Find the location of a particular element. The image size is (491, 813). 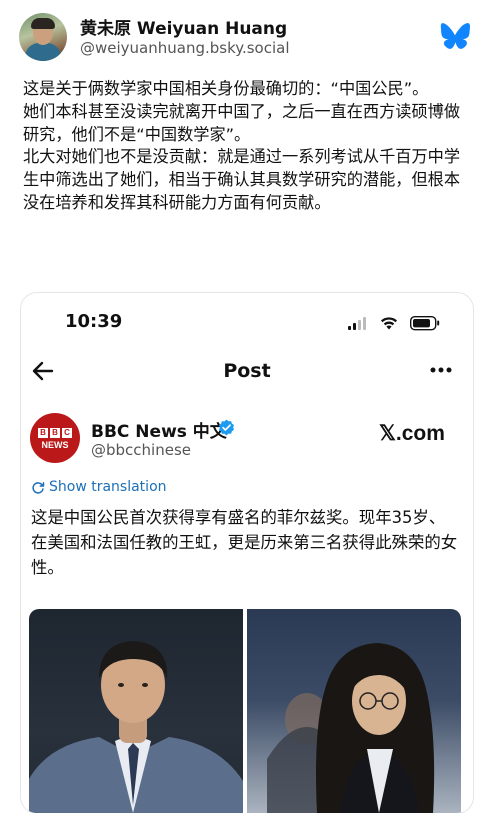

avatar-hair is located at coordinates (43, 23).